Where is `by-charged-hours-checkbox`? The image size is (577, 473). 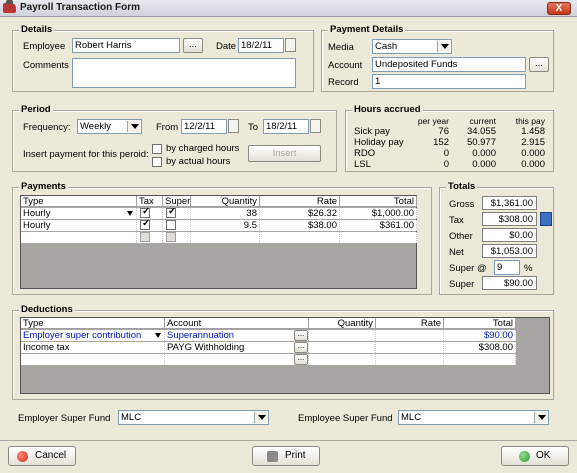 by-charged-hours-checkbox is located at coordinates (157, 149).